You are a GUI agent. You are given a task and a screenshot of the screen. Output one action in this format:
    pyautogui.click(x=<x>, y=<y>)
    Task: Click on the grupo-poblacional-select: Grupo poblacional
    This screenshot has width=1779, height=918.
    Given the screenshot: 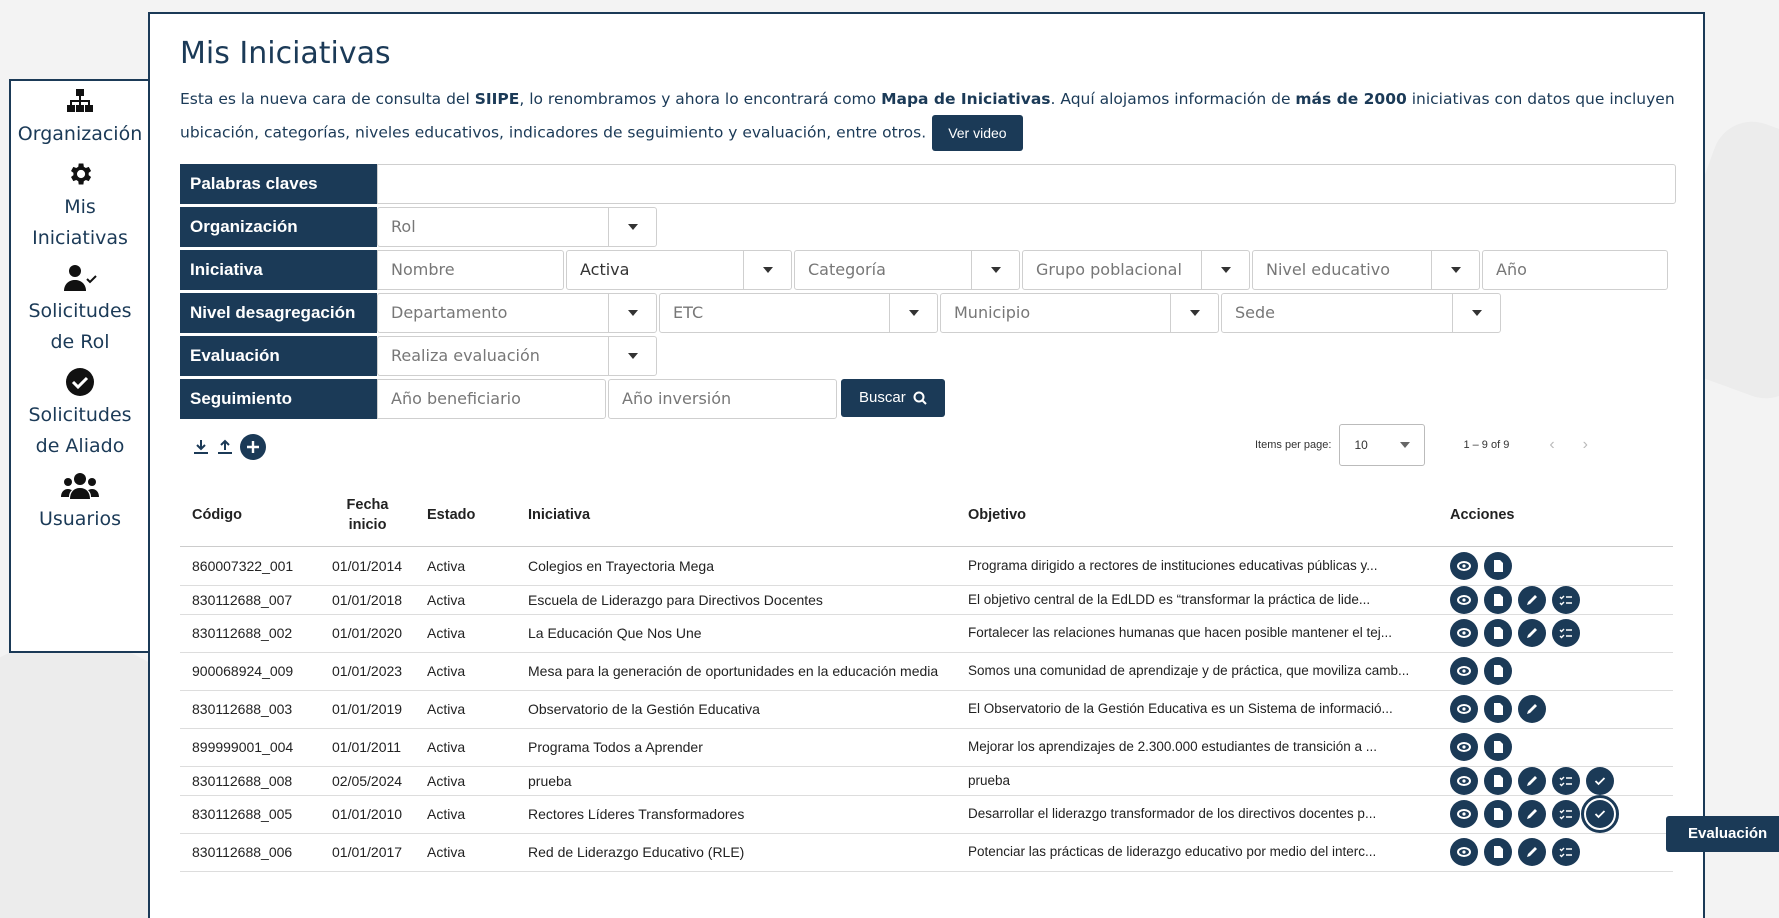 What is the action you would take?
    pyautogui.click(x=1136, y=270)
    